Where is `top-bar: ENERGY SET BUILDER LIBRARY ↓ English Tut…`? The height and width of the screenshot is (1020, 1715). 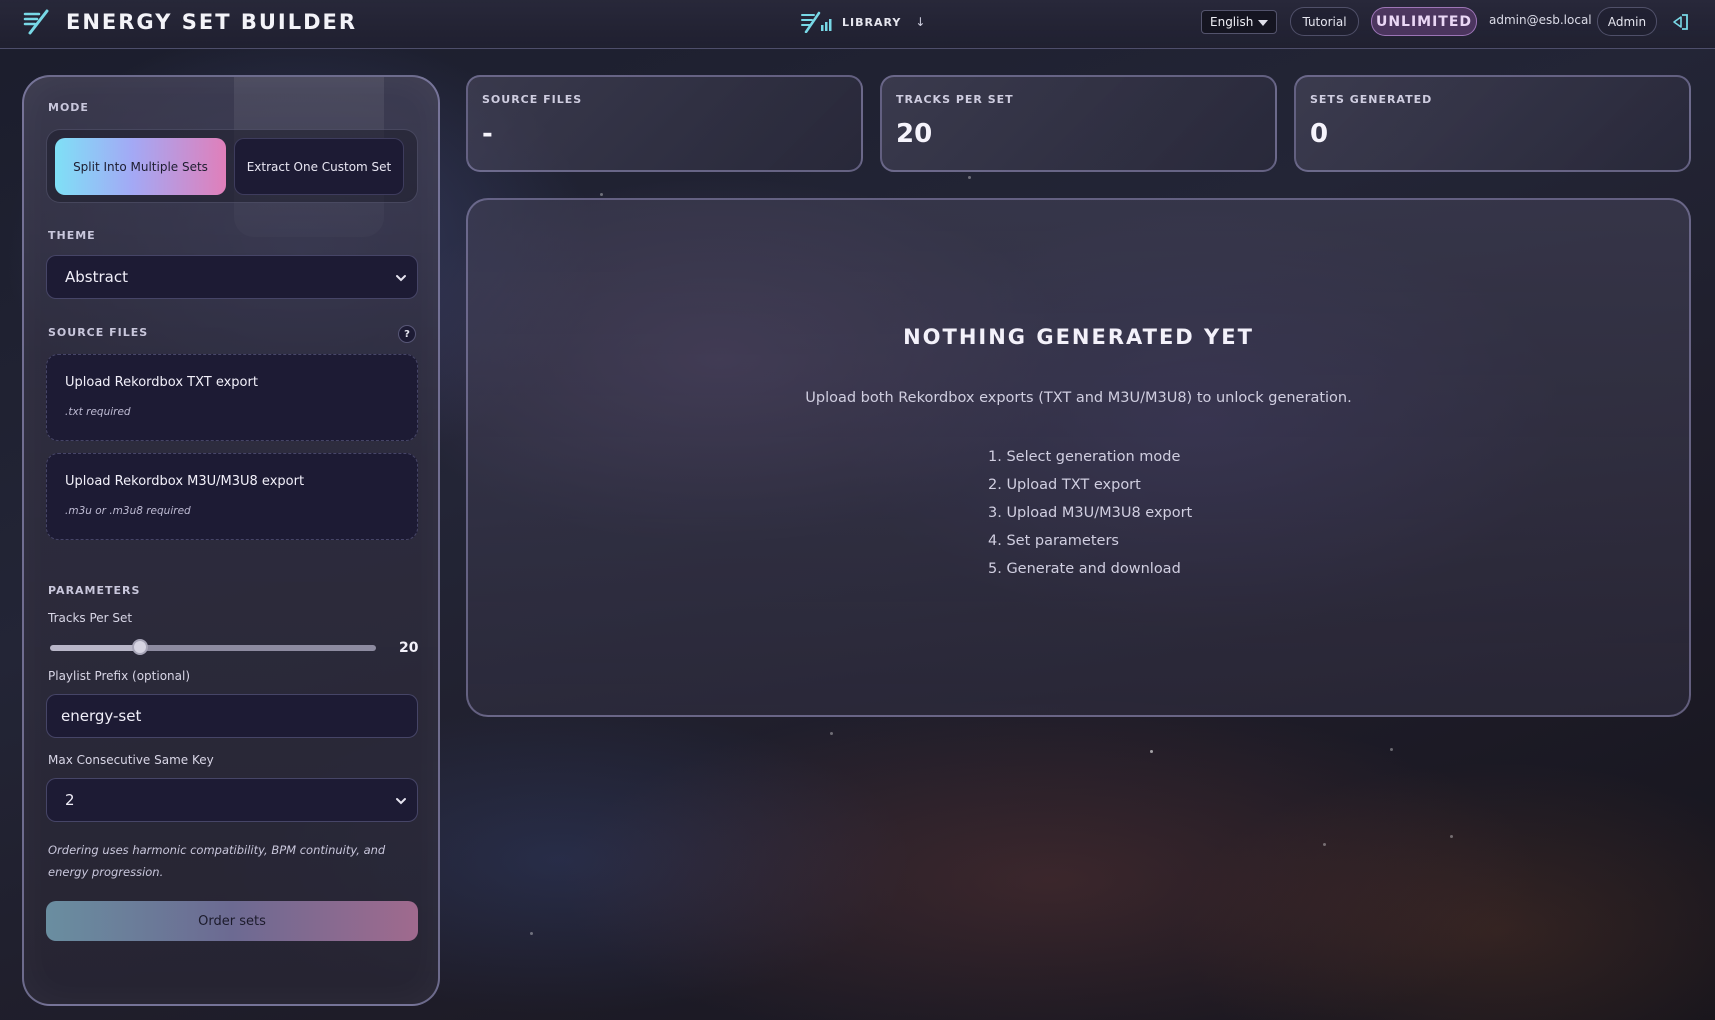 top-bar: ENERGY SET BUILDER LIBRARY ↓ English Tut… is located at coordinates (857, 24).